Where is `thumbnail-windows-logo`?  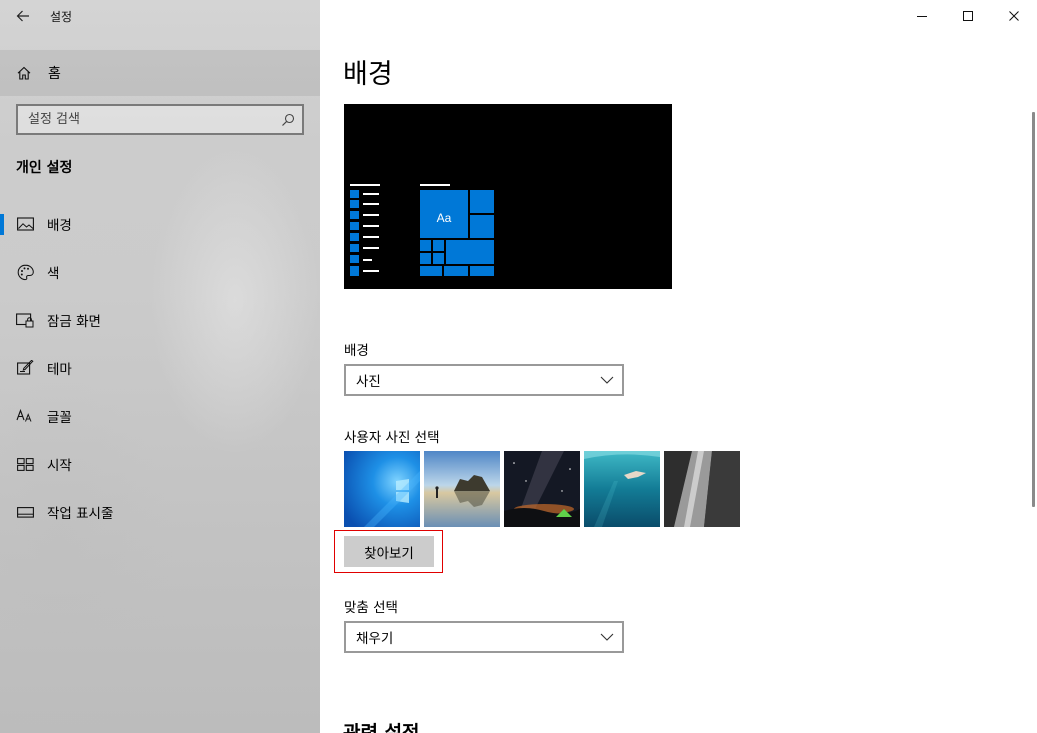
thumbnail-windows-logo is located at coordinates (382, 489).